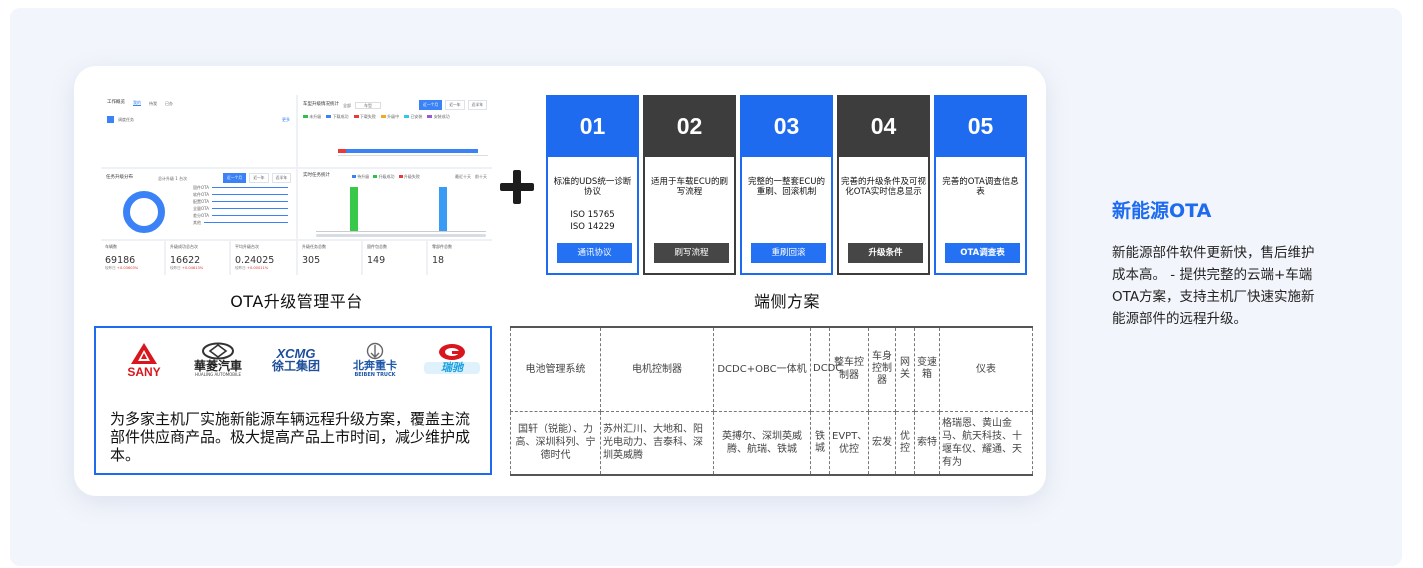  I want to click on step-card-01: 01 标准的UDS统一诊断协议 ISO 15765 ISO 14229 通讯协议, so click(592, 185).